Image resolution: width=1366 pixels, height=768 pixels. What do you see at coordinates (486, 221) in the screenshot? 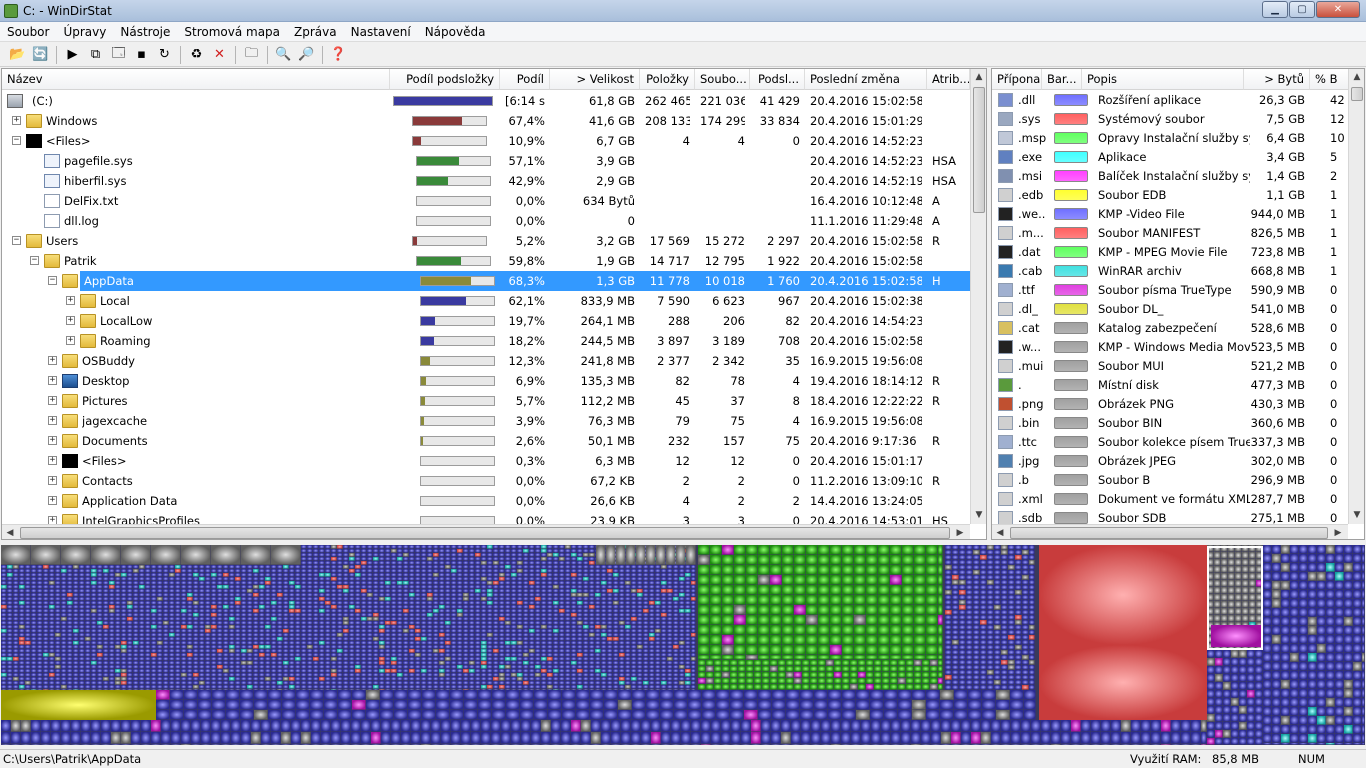
I see `tree-row: dll.log 0,0% 0 11.1.2016 11:29:48 A` at bounding box center [486, 221].